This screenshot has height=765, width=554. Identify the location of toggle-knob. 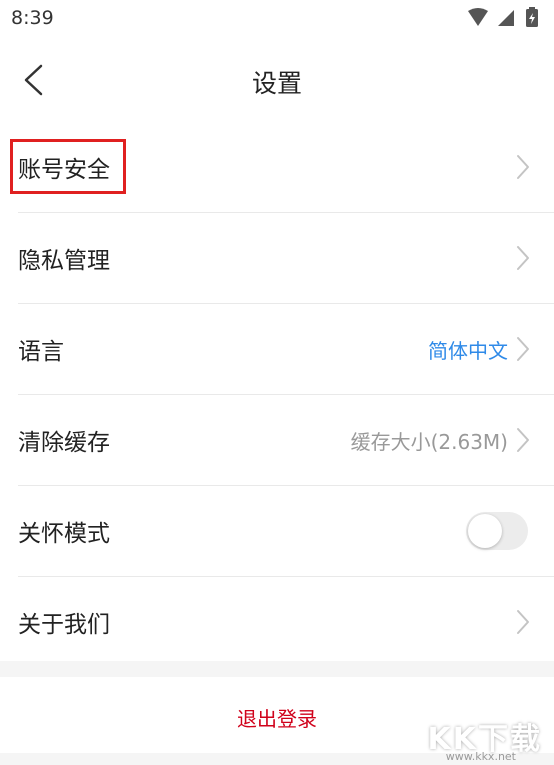
(485, 531).